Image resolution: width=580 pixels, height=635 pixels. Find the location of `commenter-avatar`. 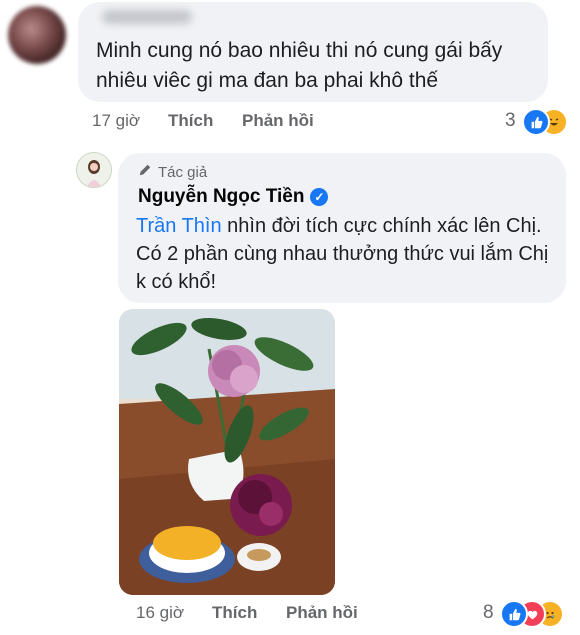

commenter-avatar is located at coordinates (37, 35).